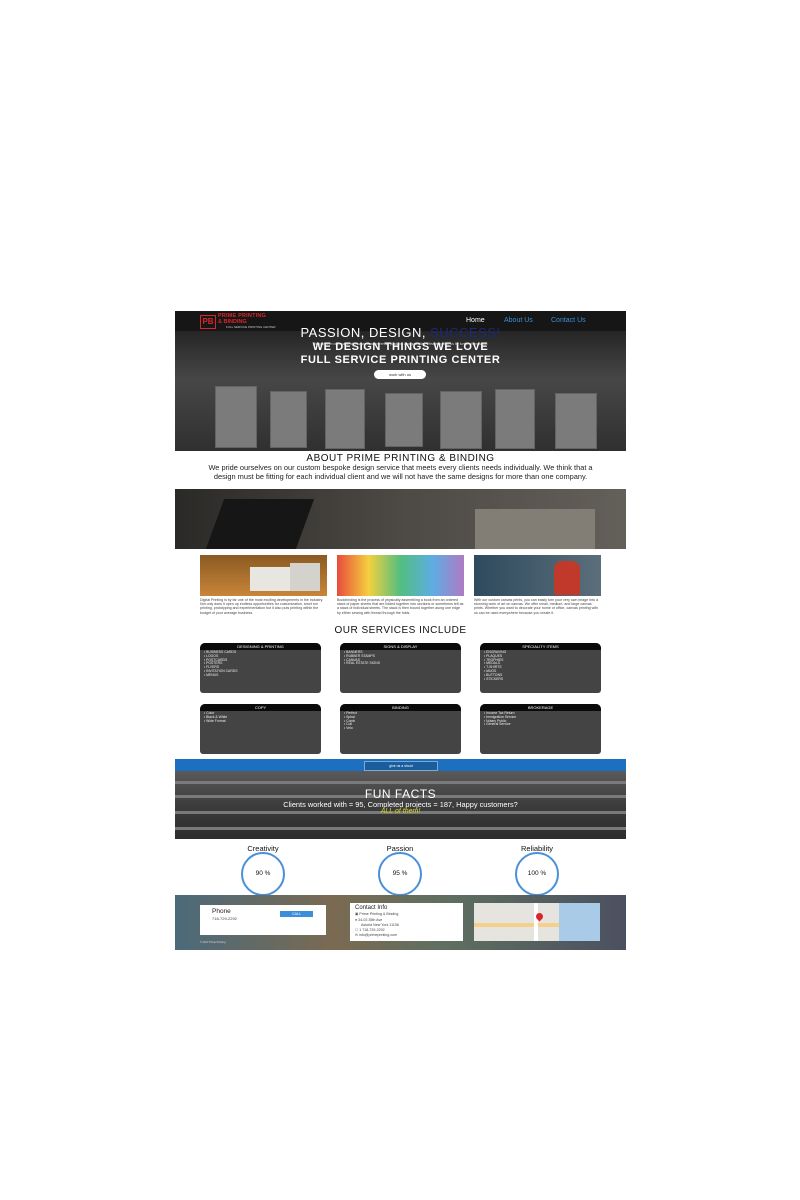  What do you see at coordinates (540, 725) in the screenshot?
I see `service-item: General Service` at bounding box center [540, 725].